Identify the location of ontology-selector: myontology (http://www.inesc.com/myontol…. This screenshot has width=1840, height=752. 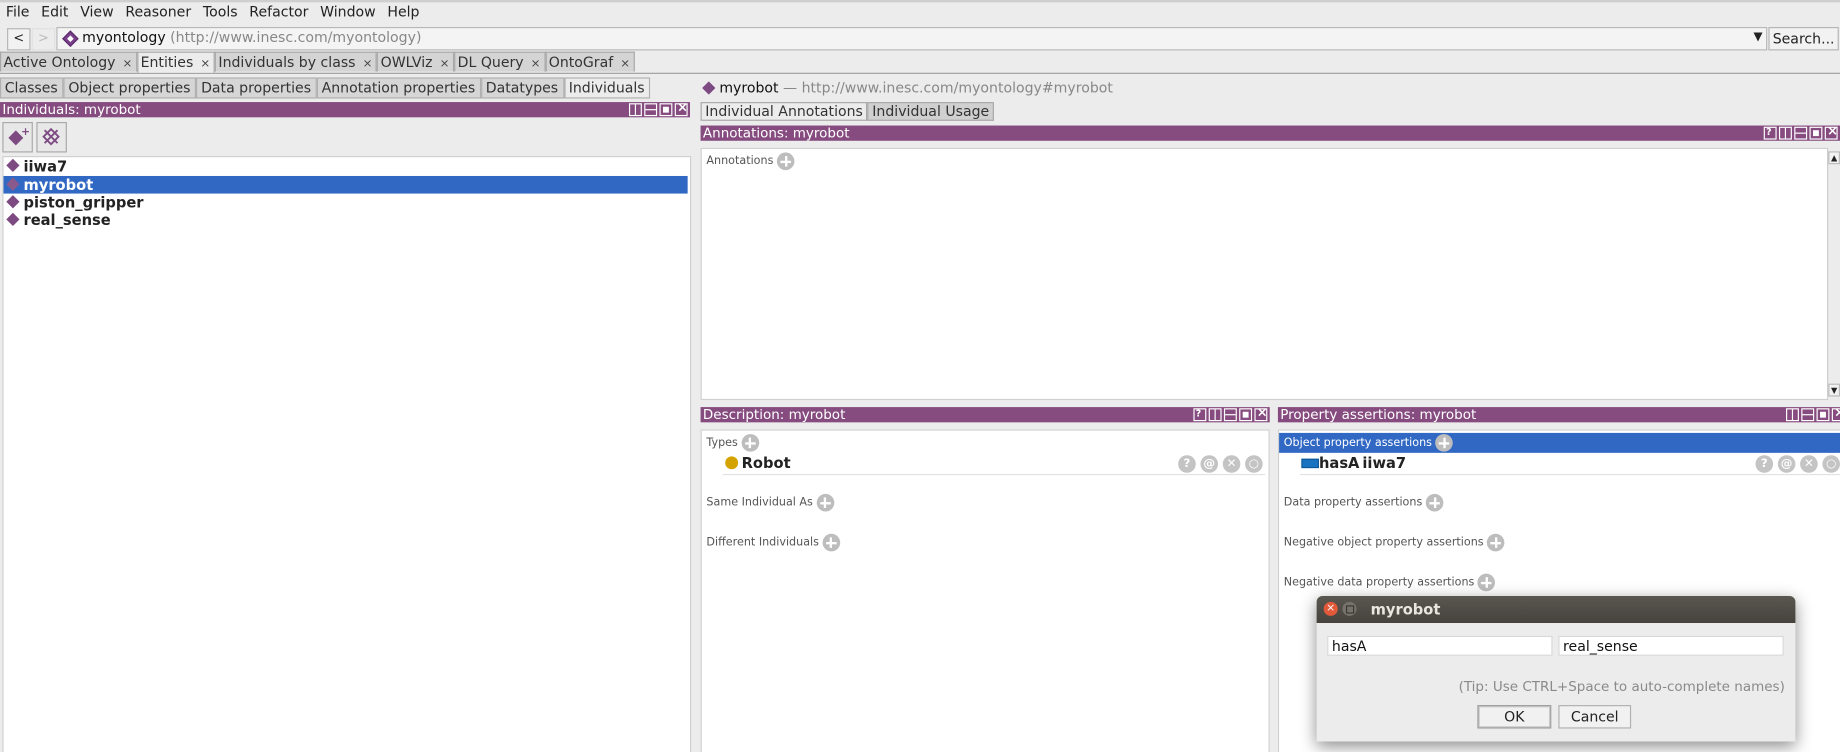
(912, 38).